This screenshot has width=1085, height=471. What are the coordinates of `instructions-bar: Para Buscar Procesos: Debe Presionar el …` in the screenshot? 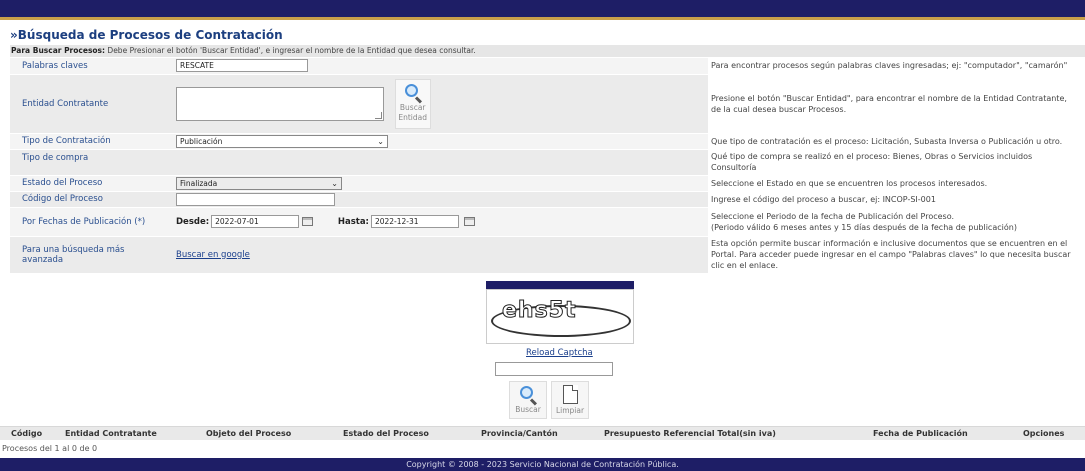 It's located at (547, 51).